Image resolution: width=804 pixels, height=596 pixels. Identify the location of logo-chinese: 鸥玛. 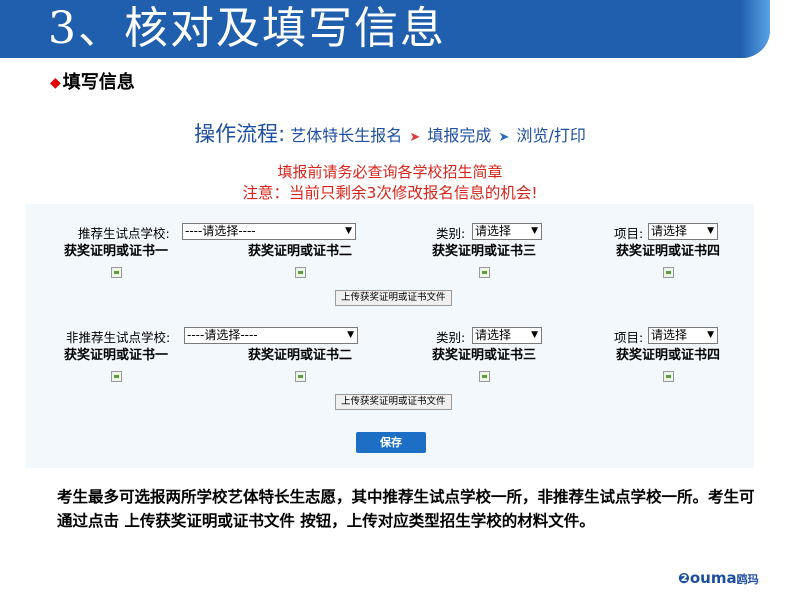
(747, 579).